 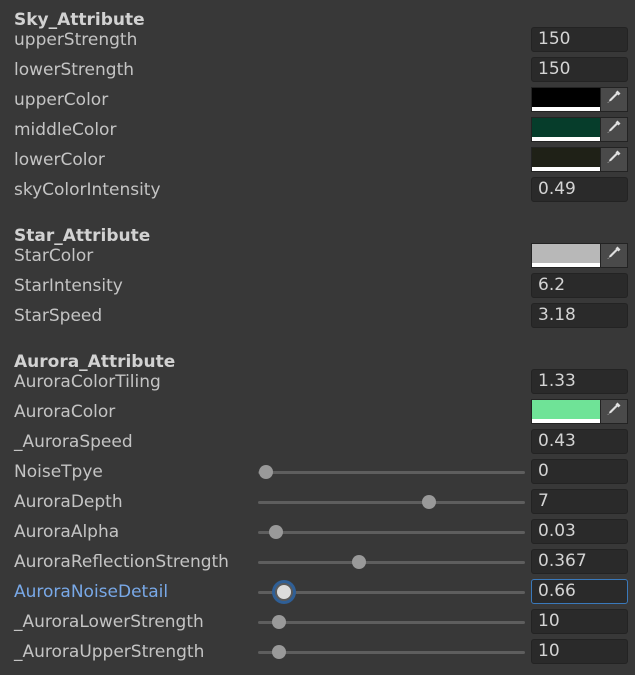 I want to click on row-star-intensity: StarIntensity 6.2, so click(x=317, y=286).